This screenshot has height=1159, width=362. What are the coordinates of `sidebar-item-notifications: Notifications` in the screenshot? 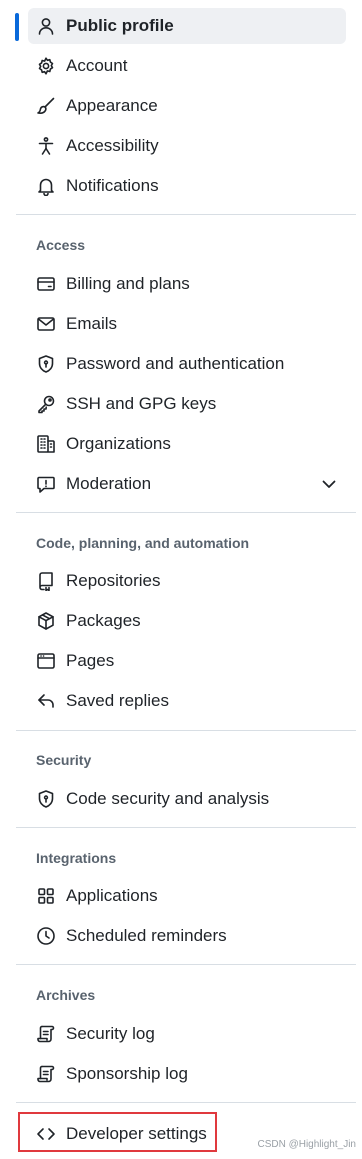 It's located at (187, 186).